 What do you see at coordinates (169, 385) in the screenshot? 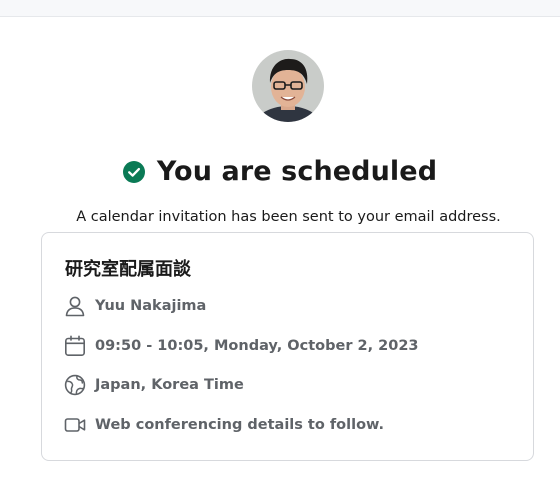
I see `event-timezone: Japan, Korea Time` at bounding box center [169, 385].